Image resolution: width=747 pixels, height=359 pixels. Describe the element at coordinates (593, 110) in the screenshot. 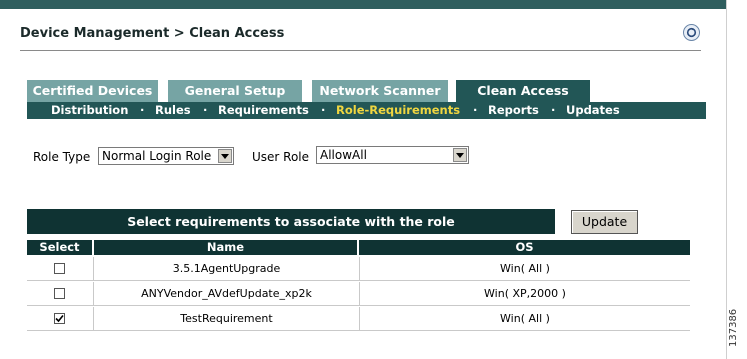

I see `subnav-updates: Updates` at that location.